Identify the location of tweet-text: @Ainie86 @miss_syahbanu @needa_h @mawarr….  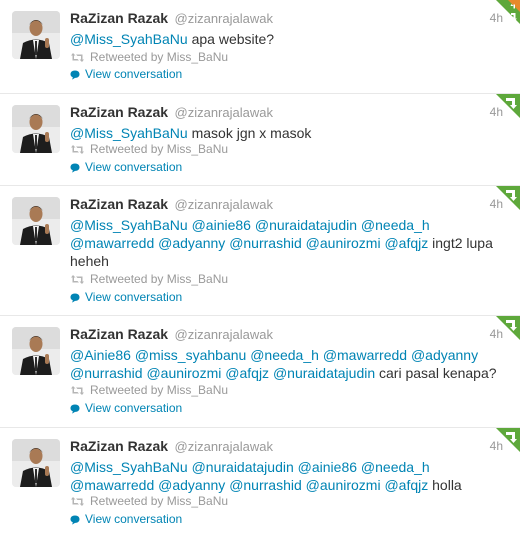
(290, 364).